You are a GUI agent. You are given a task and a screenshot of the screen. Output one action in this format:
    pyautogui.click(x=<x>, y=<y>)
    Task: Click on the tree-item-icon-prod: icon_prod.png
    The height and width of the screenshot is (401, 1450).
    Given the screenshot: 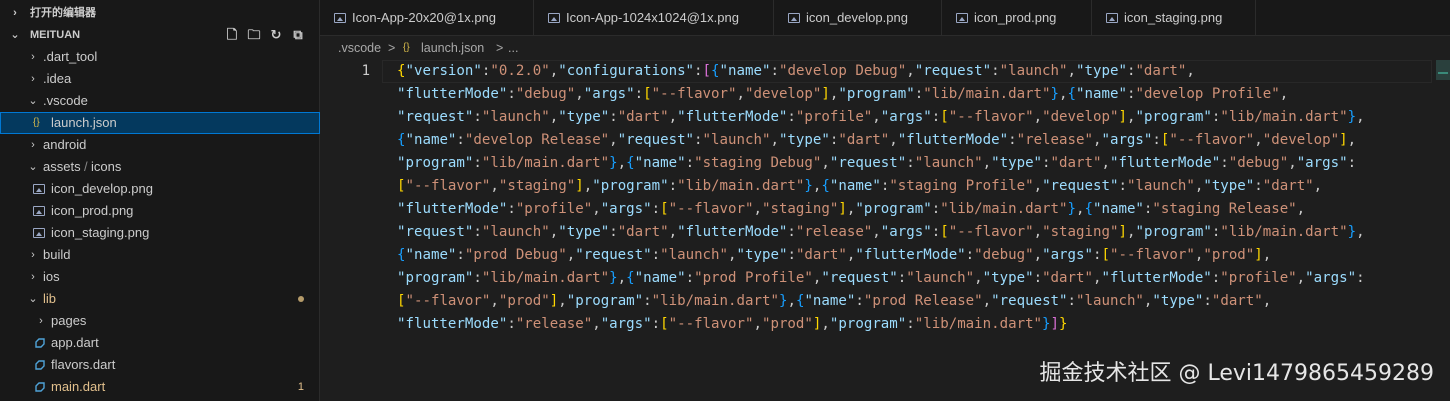 What is the action you would take?
    pyautogui.click(x=160, y=211)
    